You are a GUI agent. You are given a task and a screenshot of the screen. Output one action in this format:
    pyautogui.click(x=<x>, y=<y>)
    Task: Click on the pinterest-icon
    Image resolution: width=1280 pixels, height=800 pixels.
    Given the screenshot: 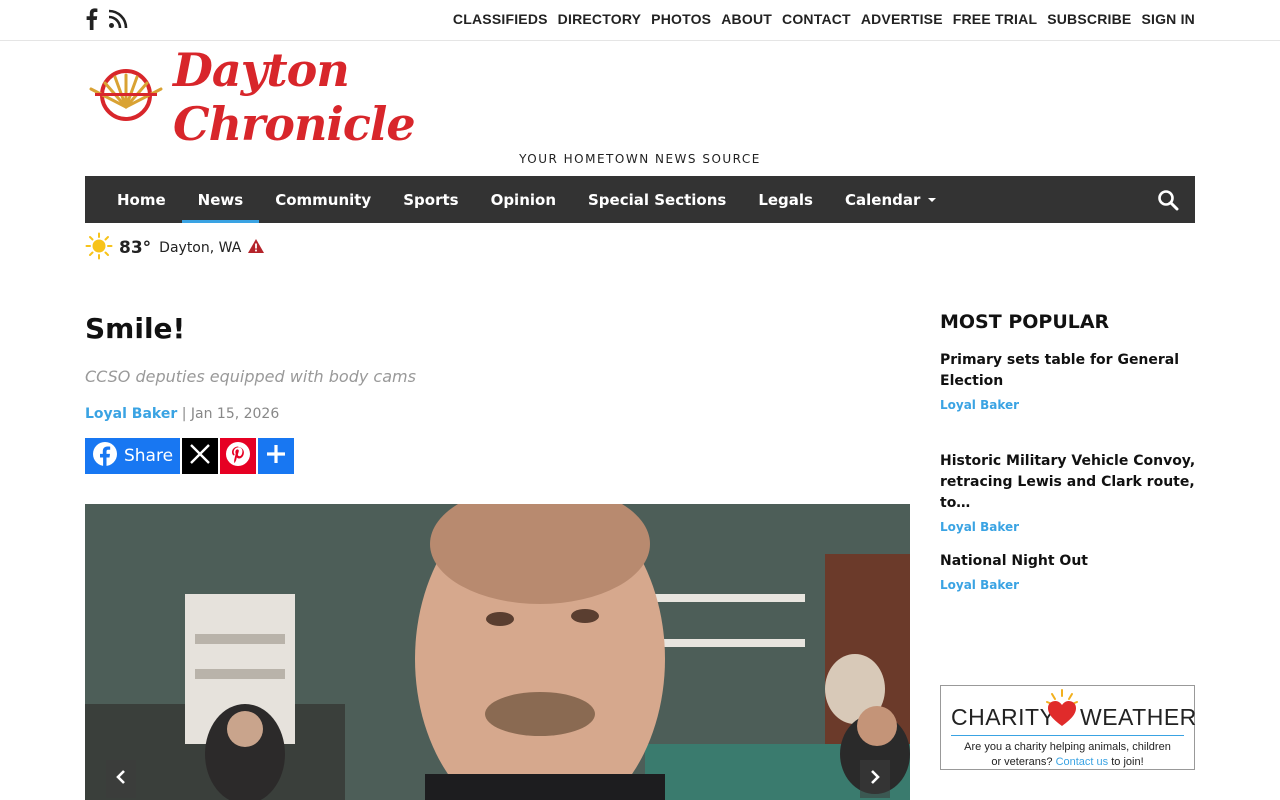 What is the action you would take?
    pyautogui.click(x=238, y=456)
    